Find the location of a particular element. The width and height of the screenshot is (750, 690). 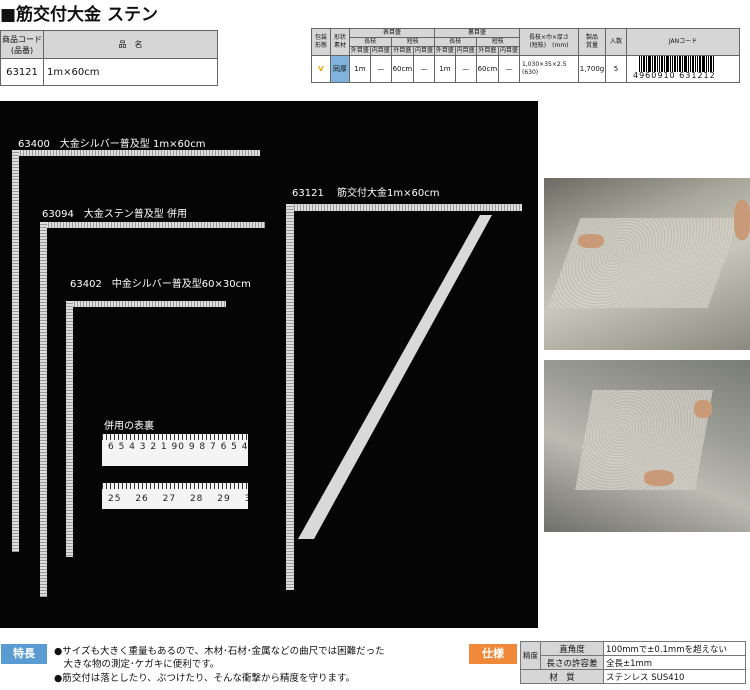

back-short-inner: — is located at coordinates (509, 69).